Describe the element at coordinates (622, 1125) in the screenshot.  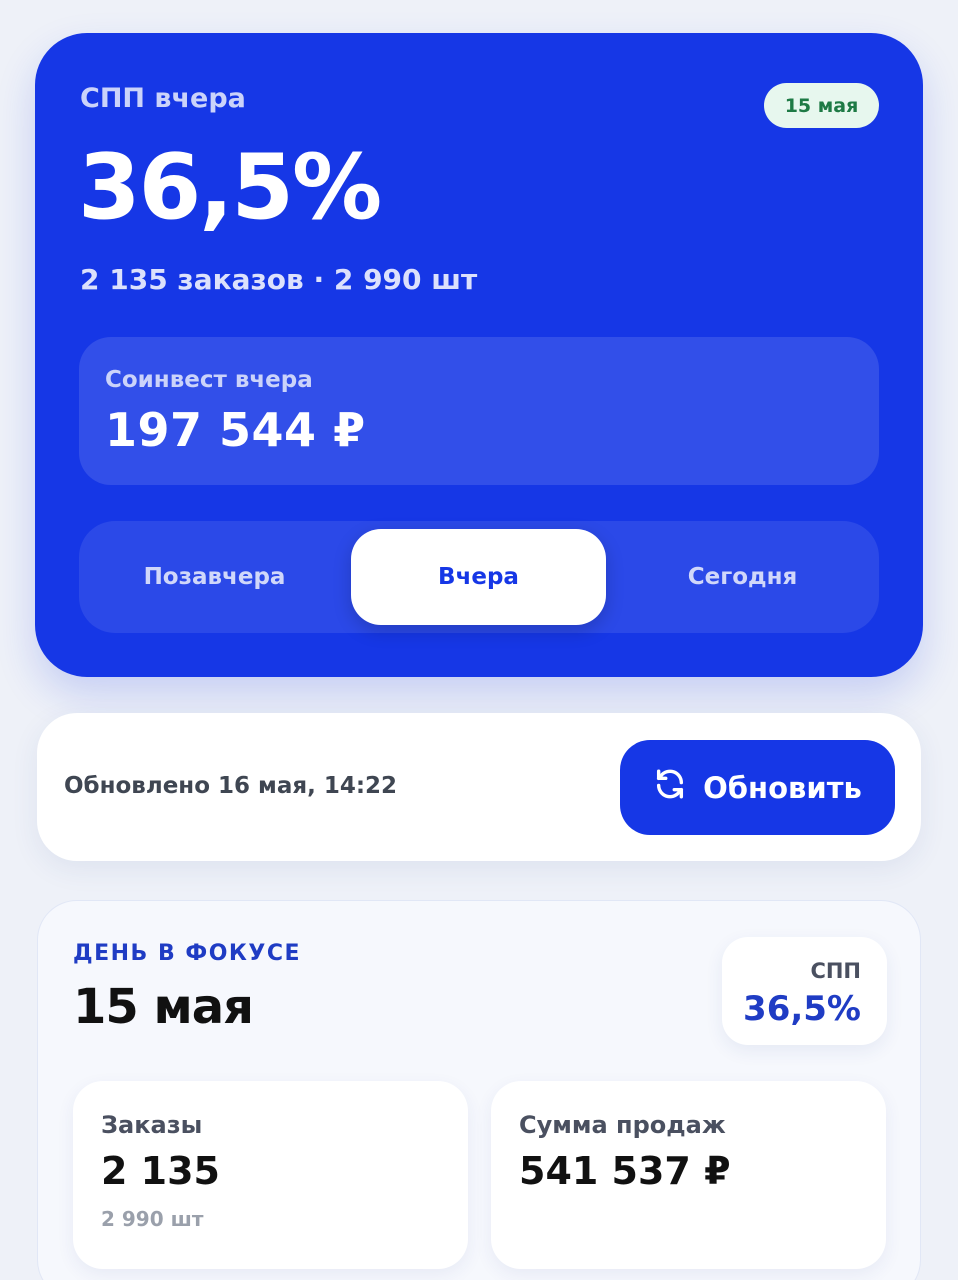
I see `sales-label: Сумма продаж` at that location.